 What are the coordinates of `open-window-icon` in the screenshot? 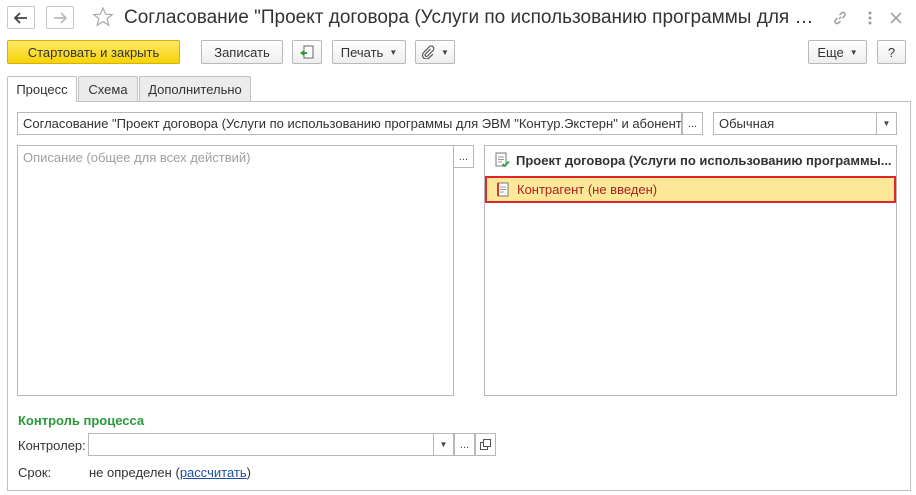 It's located at (485, 444).